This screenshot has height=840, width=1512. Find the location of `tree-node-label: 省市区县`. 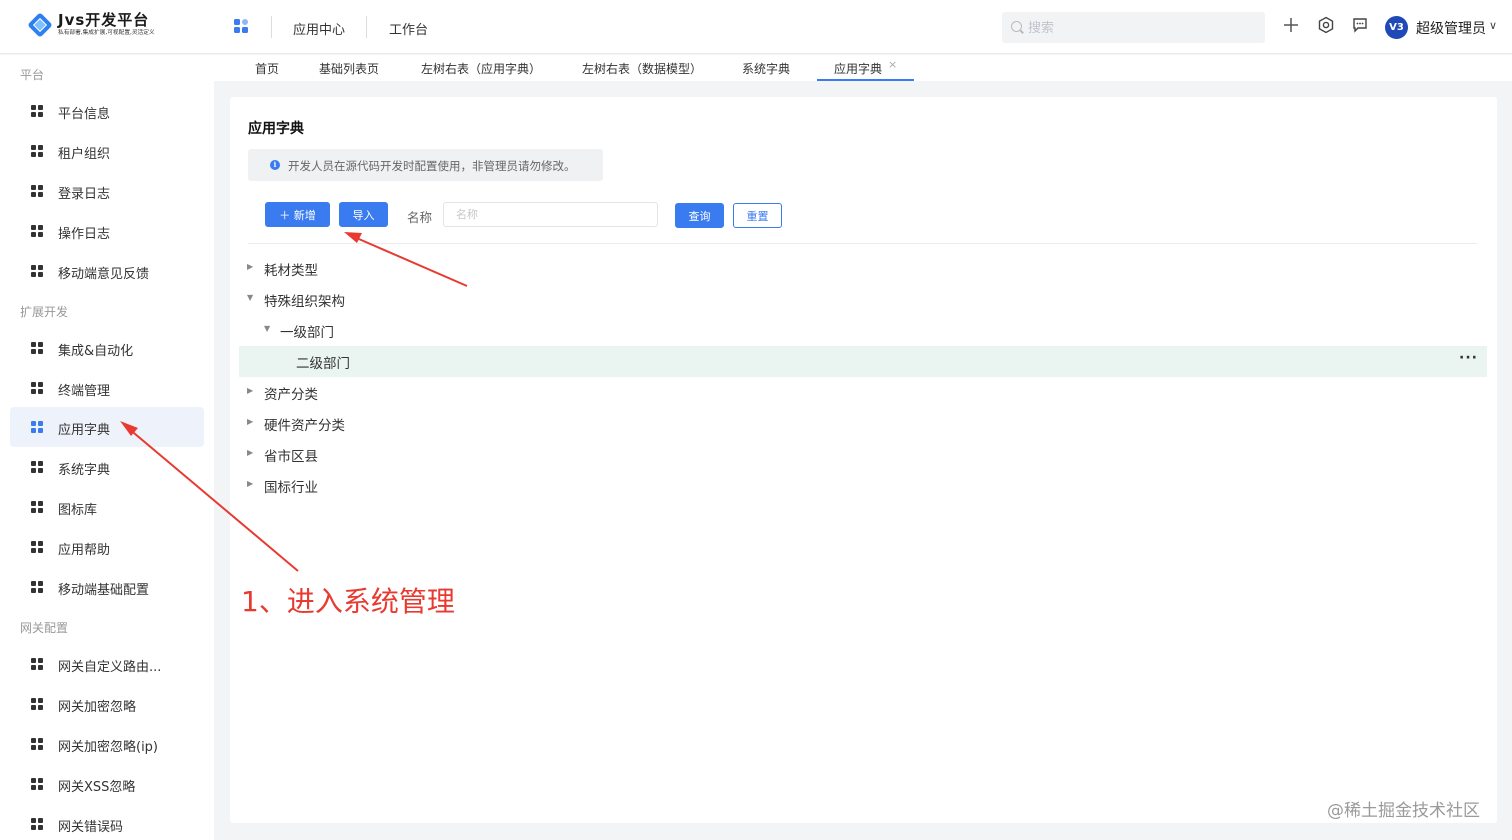

tree-node-label: 省市区县 is located at coordinates (291, 457).